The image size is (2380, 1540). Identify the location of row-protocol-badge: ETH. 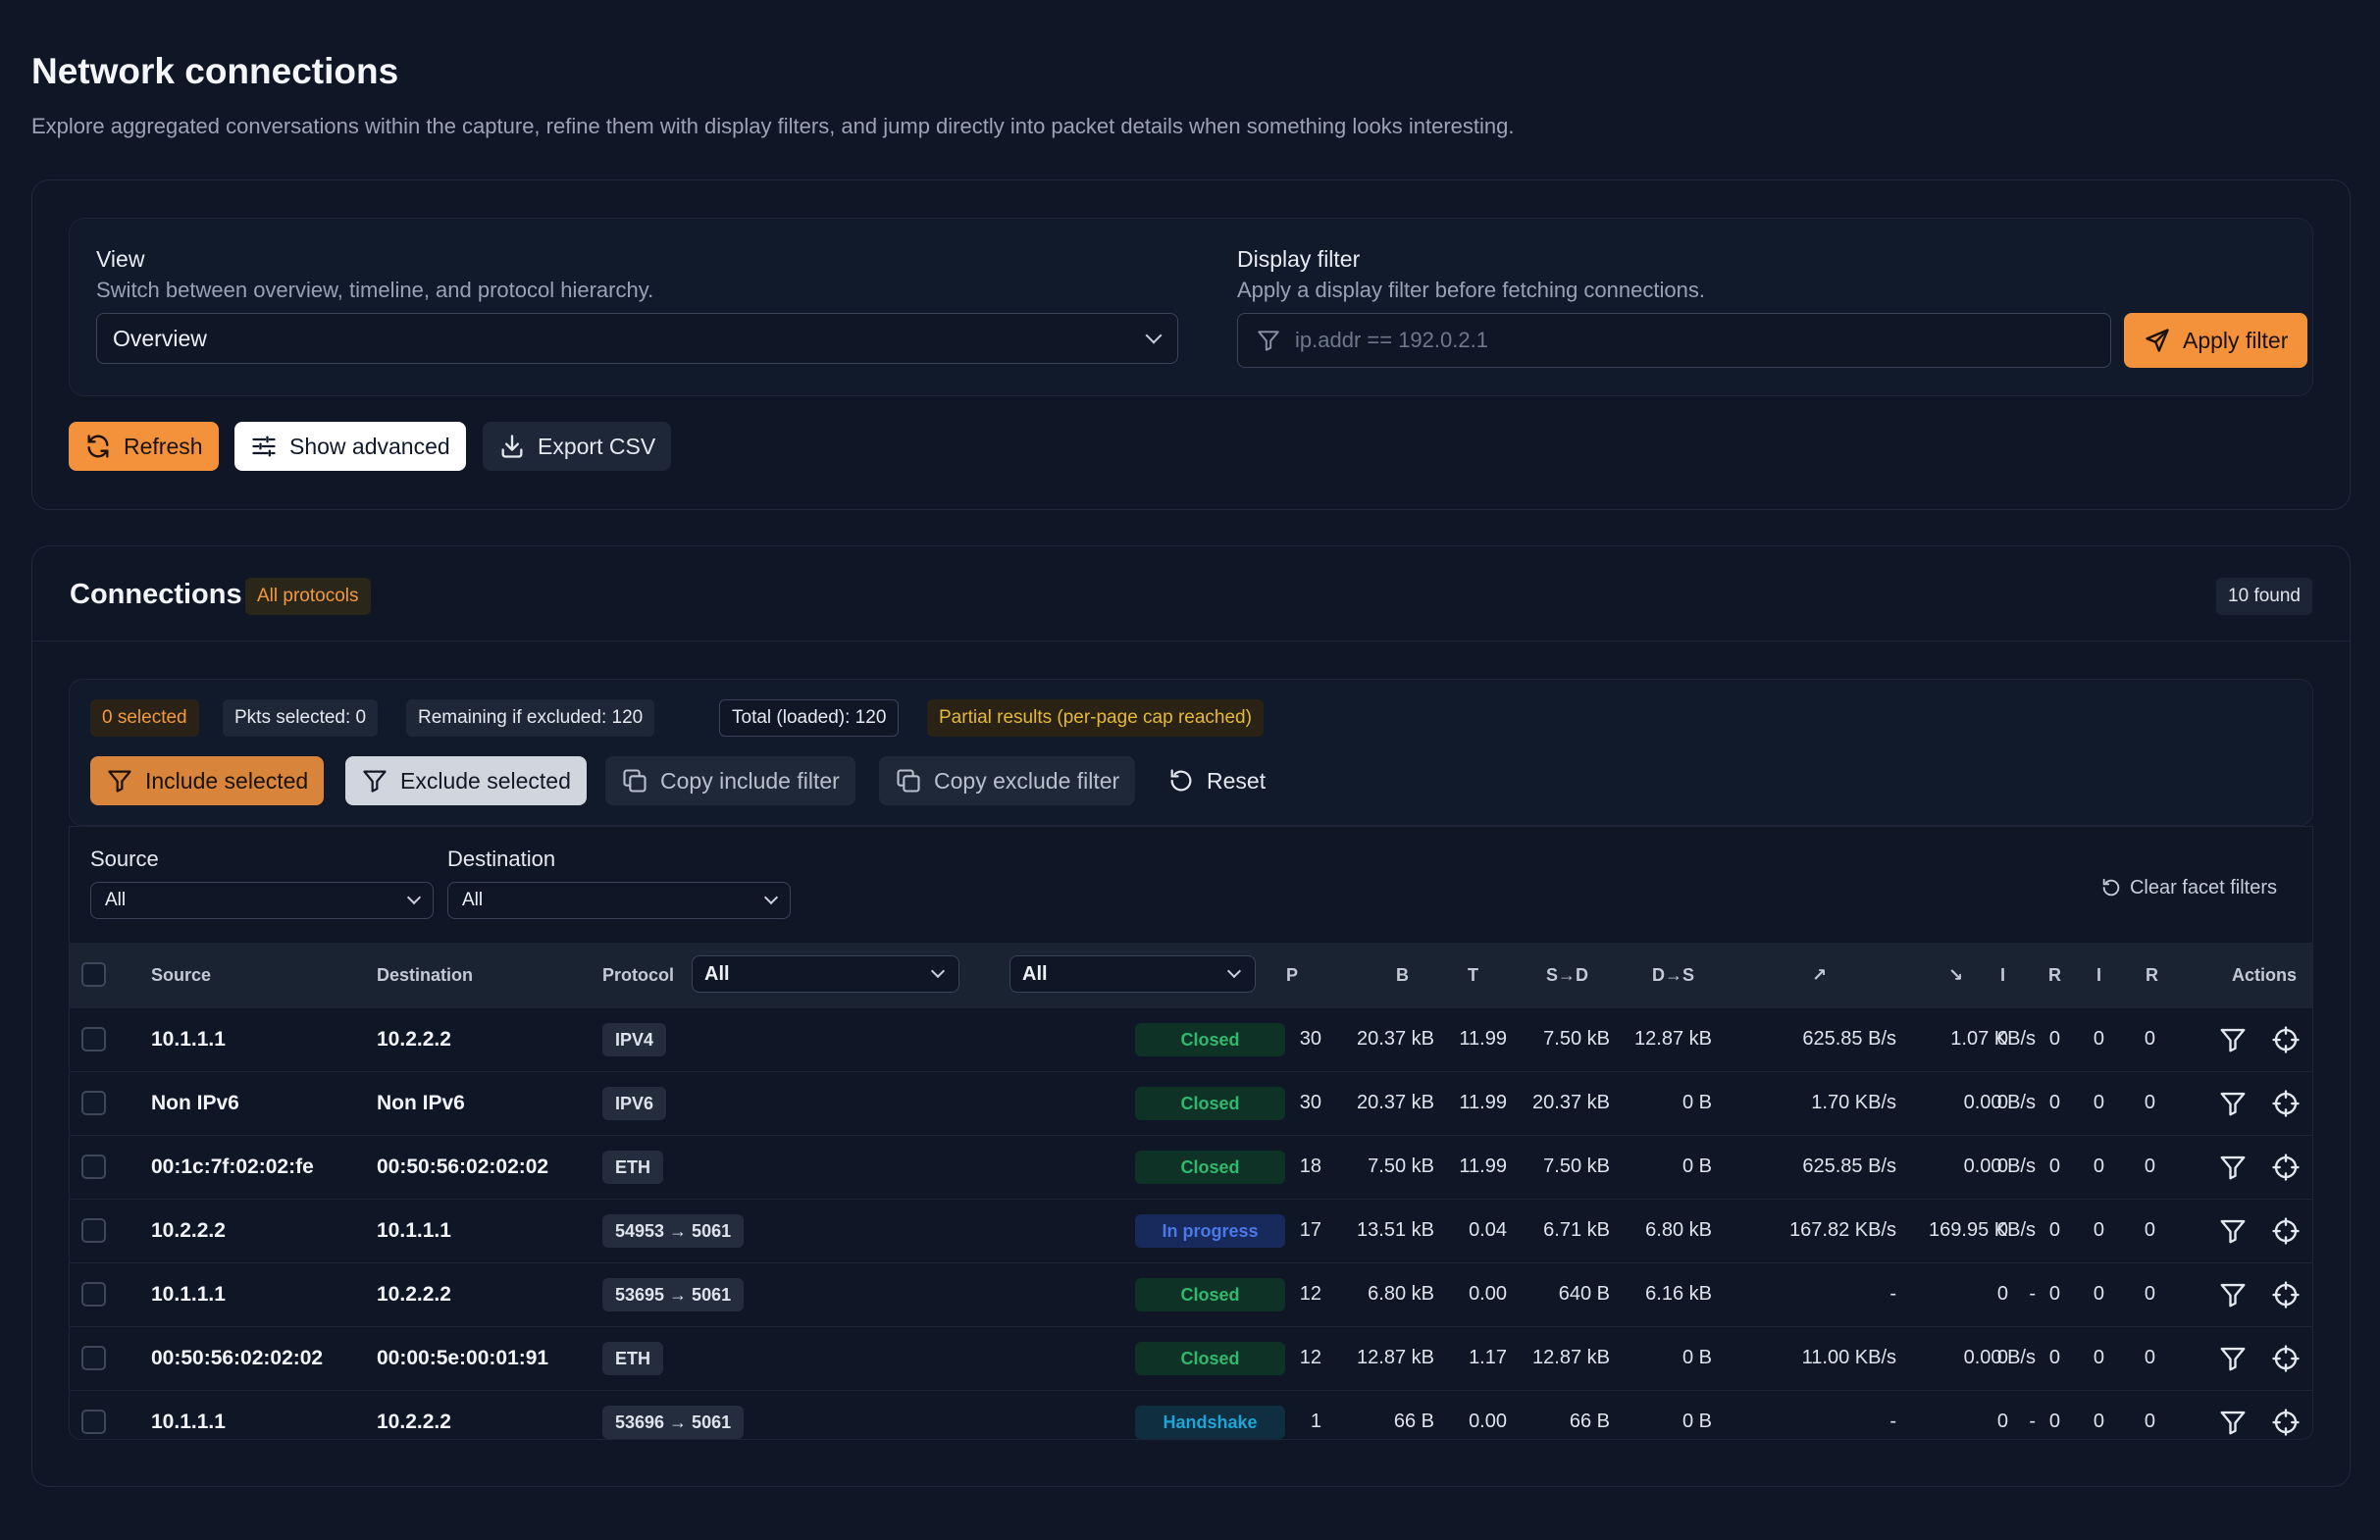
(632, 1167).